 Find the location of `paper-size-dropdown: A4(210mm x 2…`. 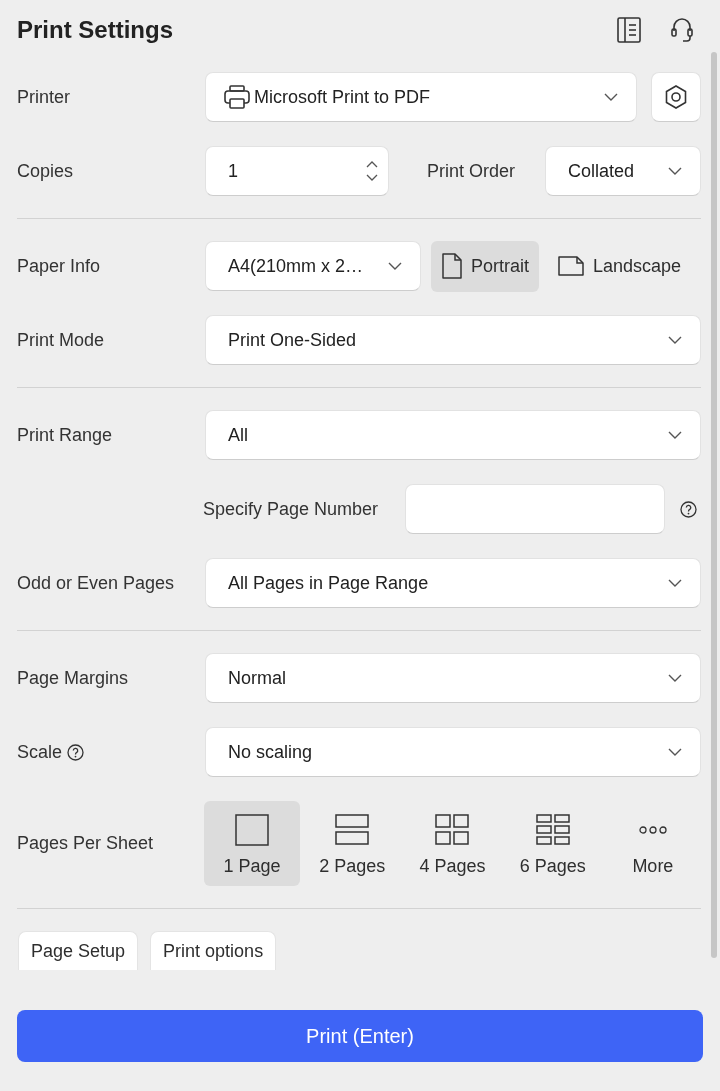

paper-size-dropdown: A4(210mm x 2… is located at coordinates (313, 266).